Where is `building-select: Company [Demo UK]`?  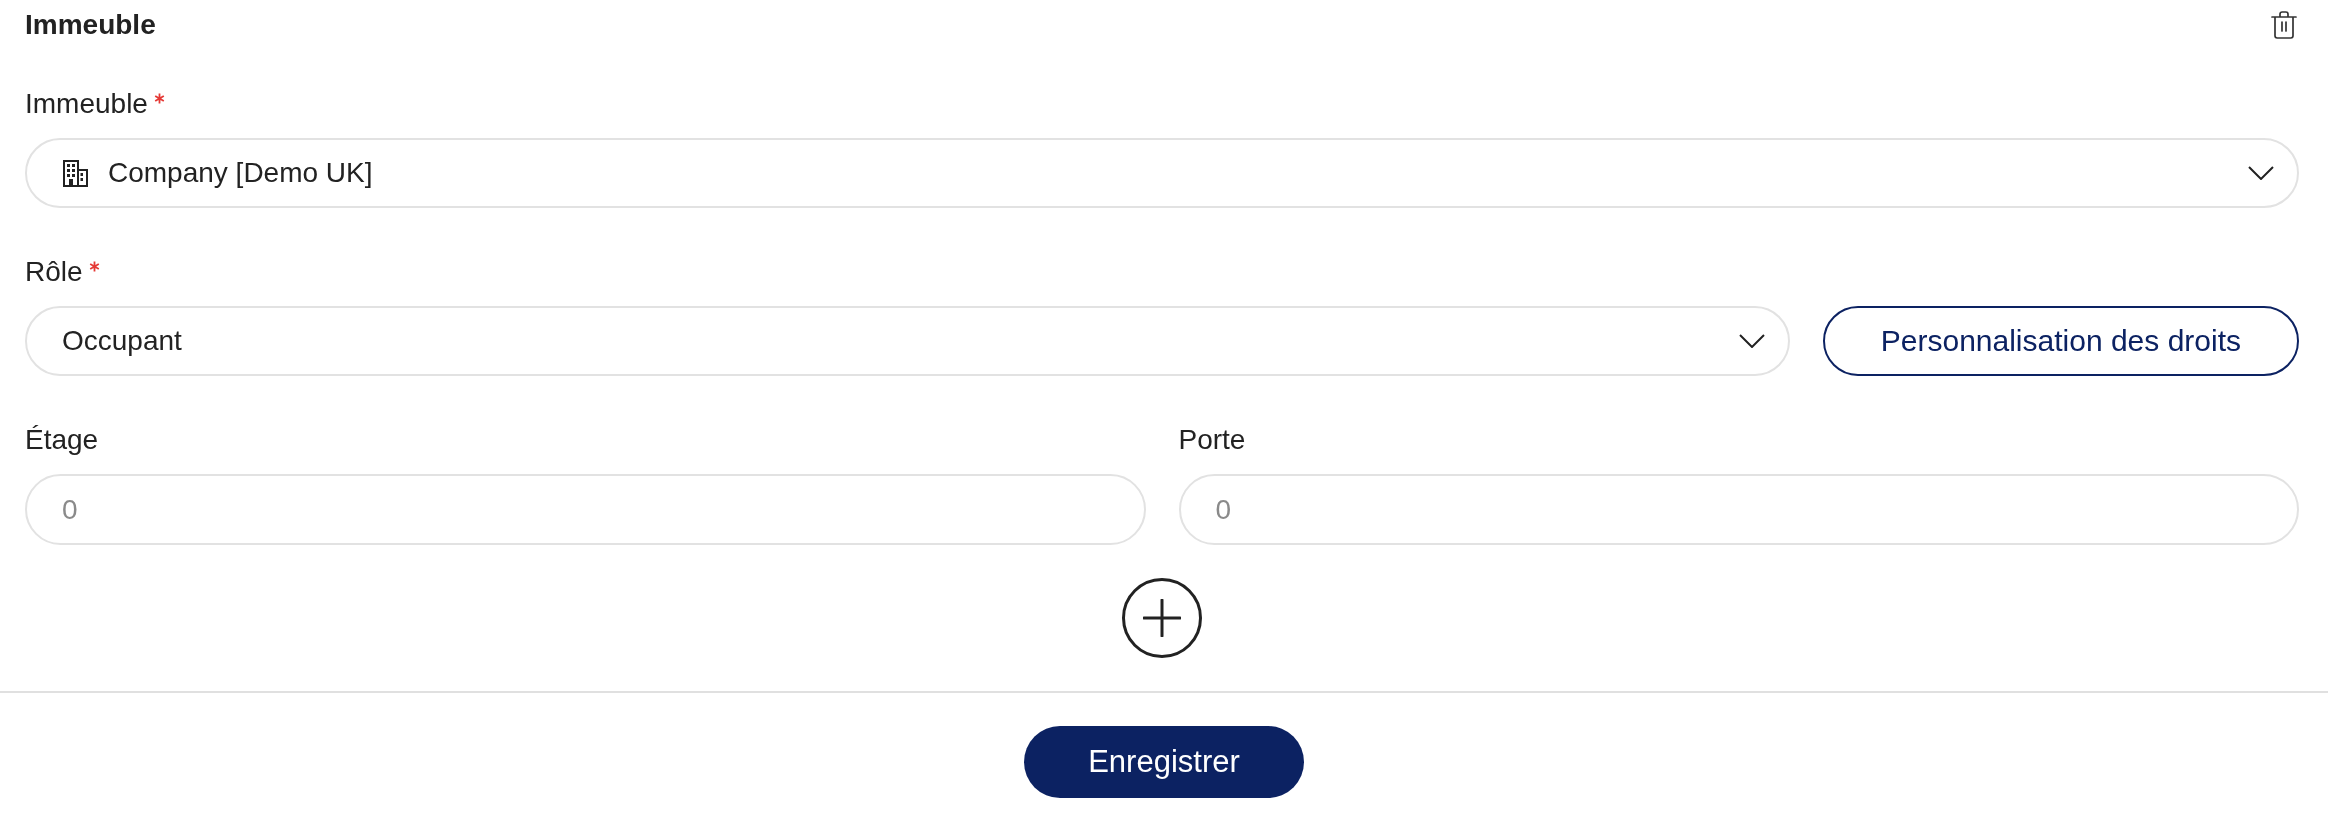 building-select: Company [Demo UK] is located at coordinates (1162, 173).